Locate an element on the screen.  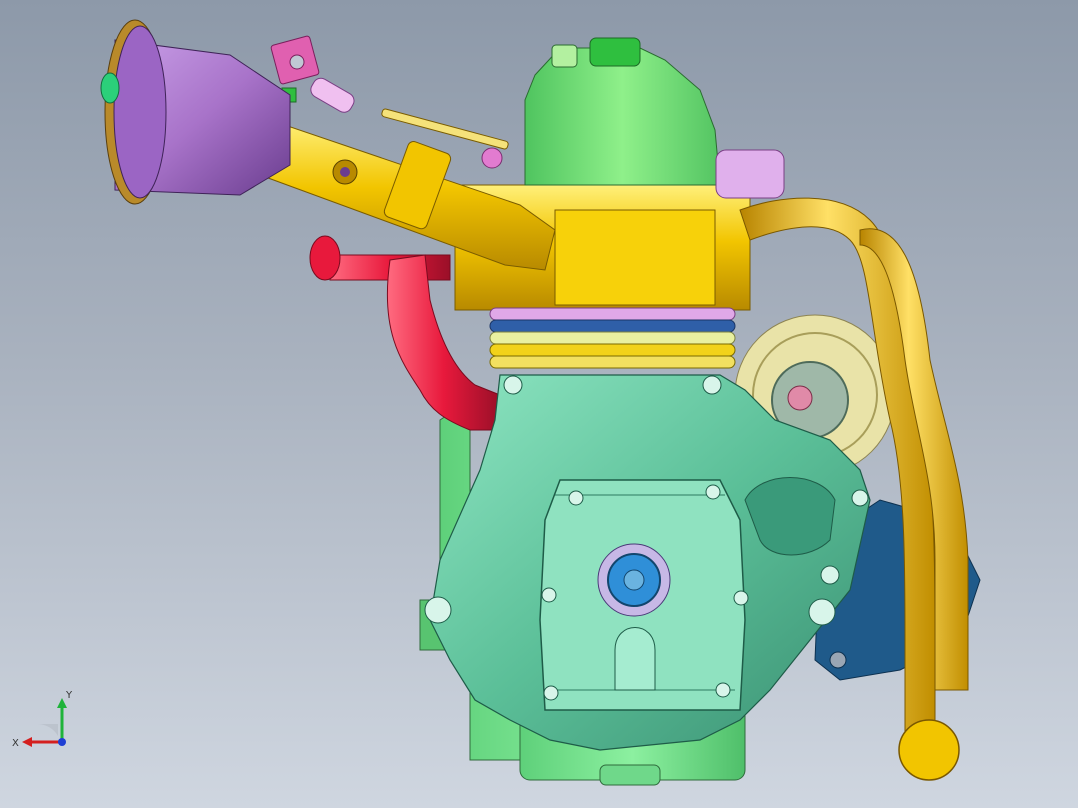
axis-triad: Y X is located at coordinates (42, 719).